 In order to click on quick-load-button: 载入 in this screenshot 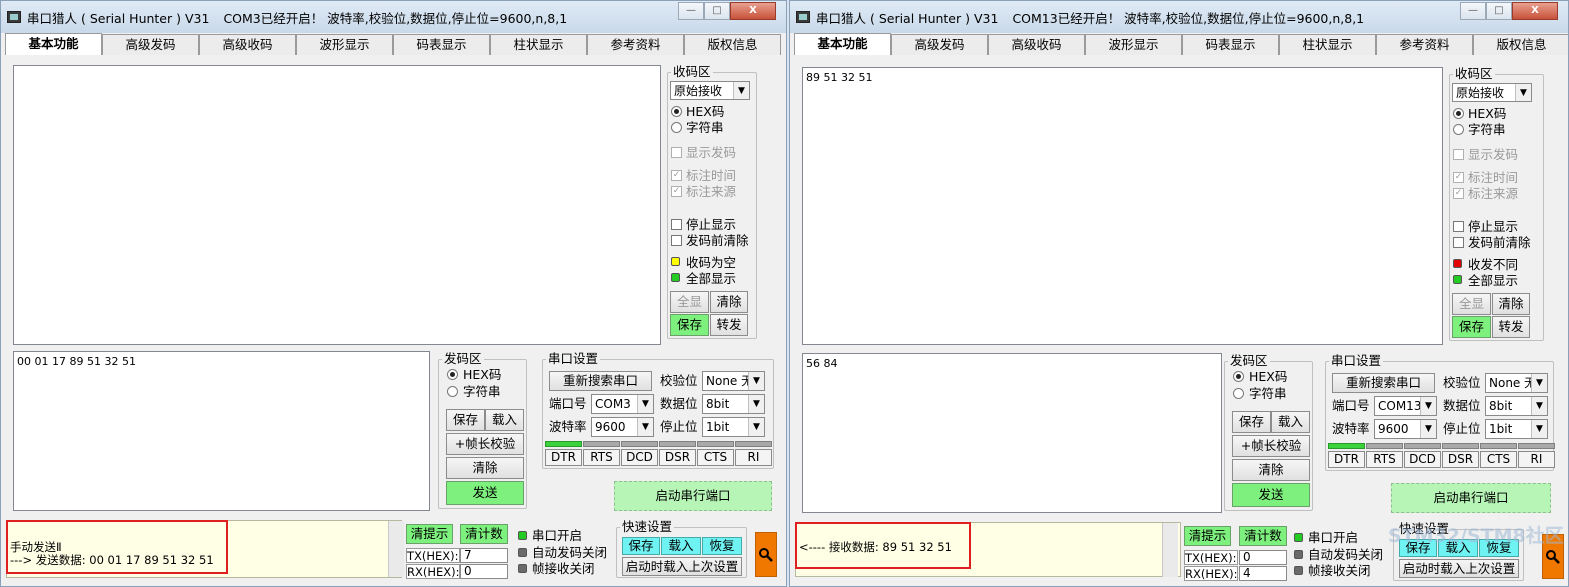, I will do `click(681, 546)`.